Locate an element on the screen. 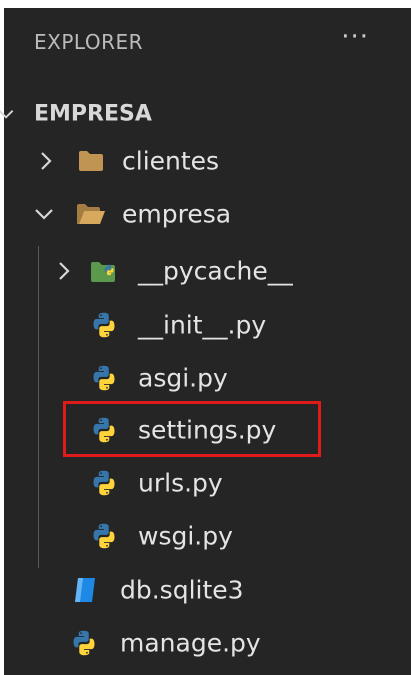 The height and width of the screenshot is (675, 411). tree-item-label: __init__.py is located at coordinates (202, 325).